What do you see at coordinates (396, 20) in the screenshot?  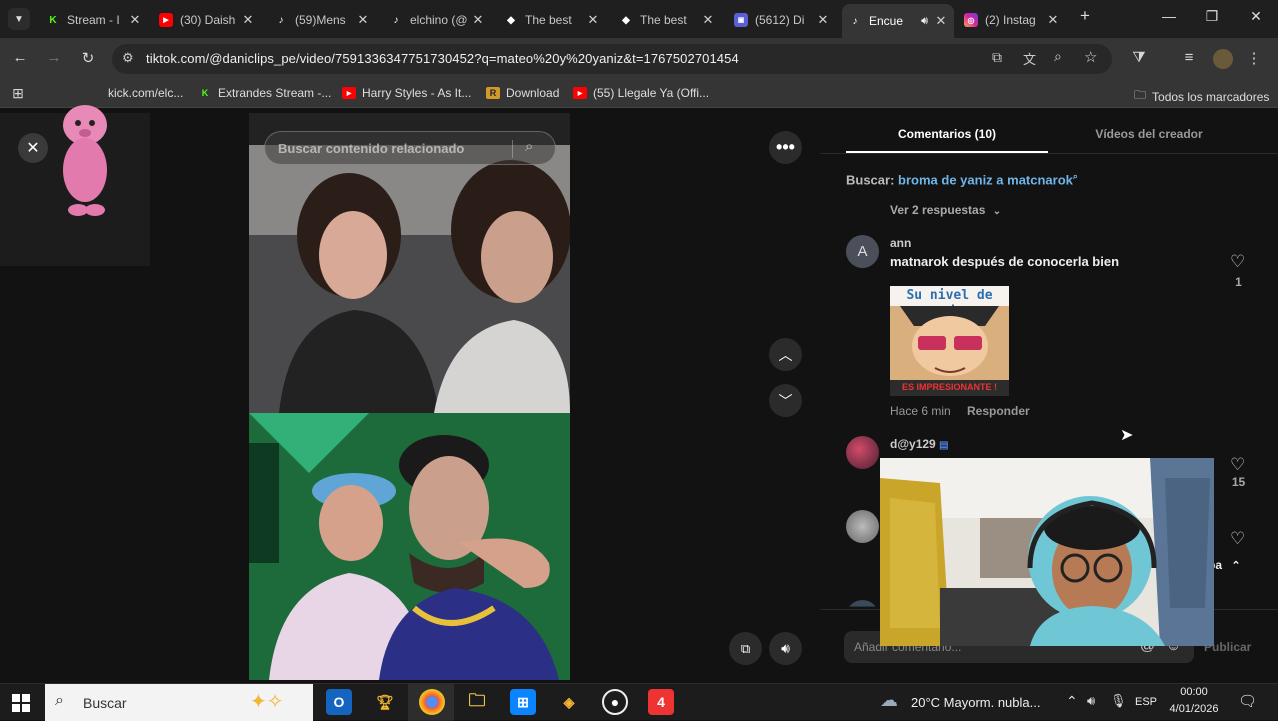 I see `tiktok-icon: ♪` at bounding box center [396, 20].